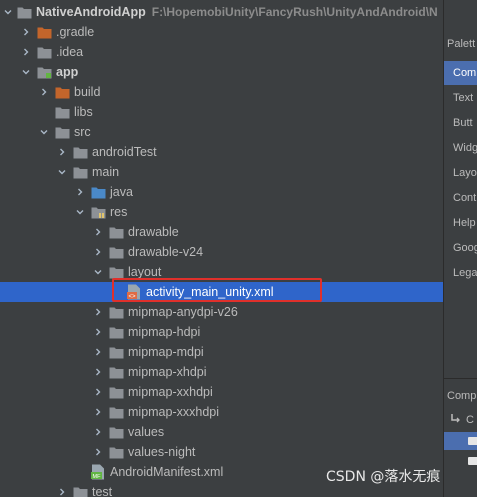 The height and width of the screenshot is (497, 477). Describe the element at coordinates (221, 32) in the screenshot. I see `tree-row-gradle: .gradle` at that location.